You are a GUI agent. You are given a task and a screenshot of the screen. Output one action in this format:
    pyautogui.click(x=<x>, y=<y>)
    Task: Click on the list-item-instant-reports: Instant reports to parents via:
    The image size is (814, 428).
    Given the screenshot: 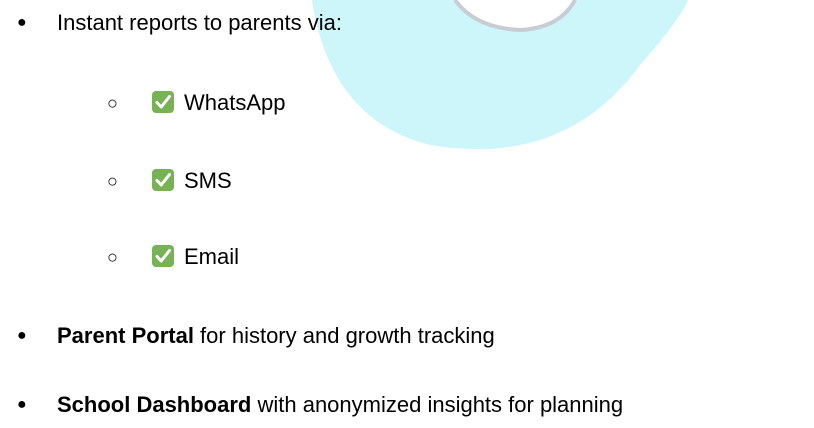 What is the action you would take?
    pyautogui.click(x=199, y=23)
    